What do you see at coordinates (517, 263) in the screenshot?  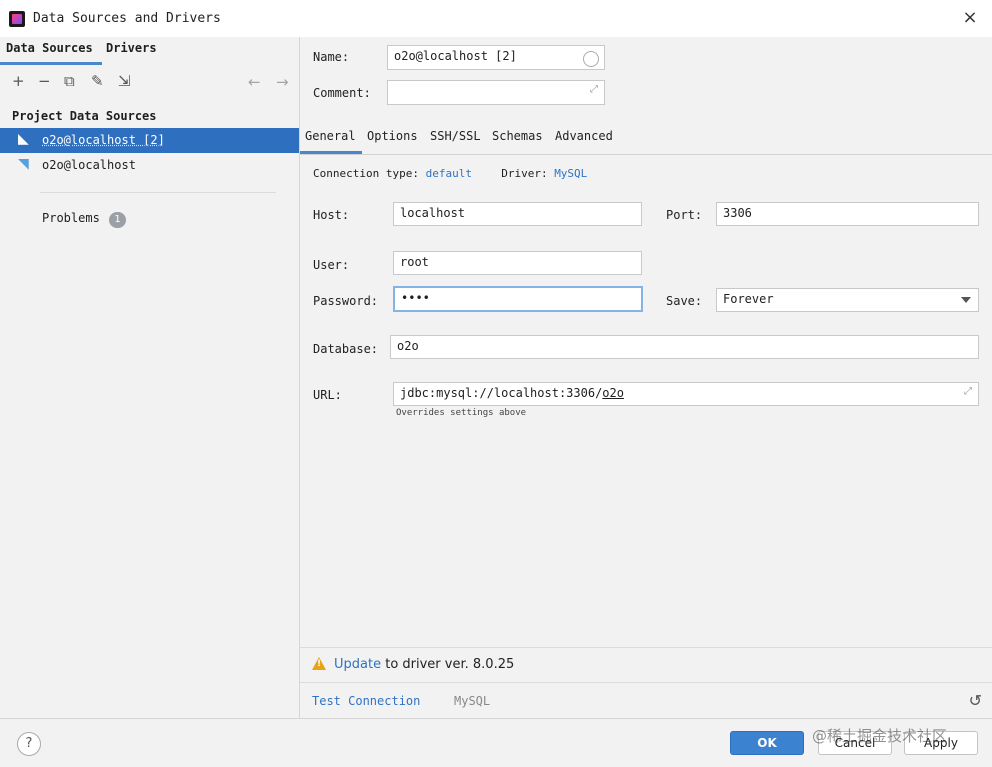 I see `user-input: root` at bounding box center [517, 263].